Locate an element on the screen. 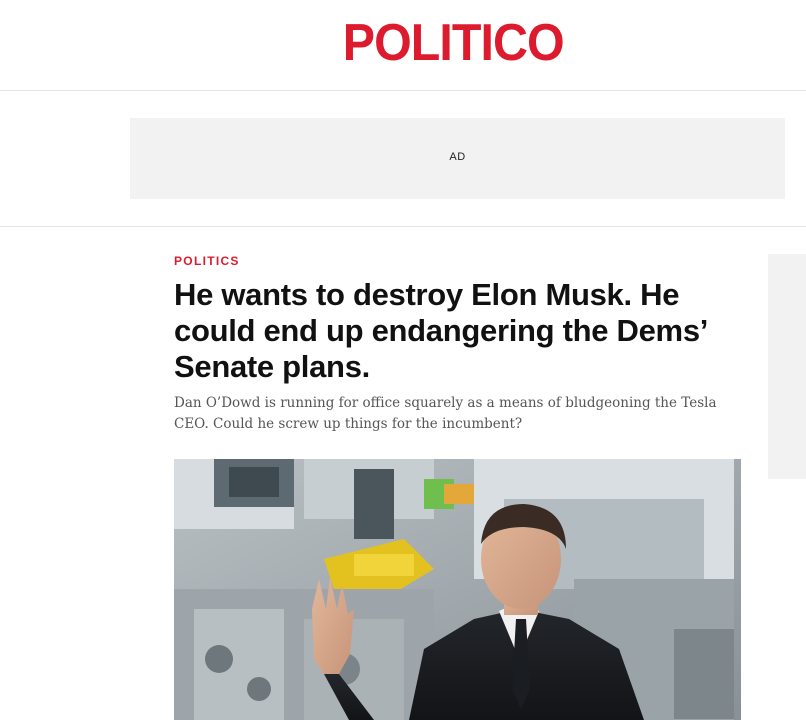 This screenshot has height=720, width=806. ad-label: AD is located at coordinates (457, 157).